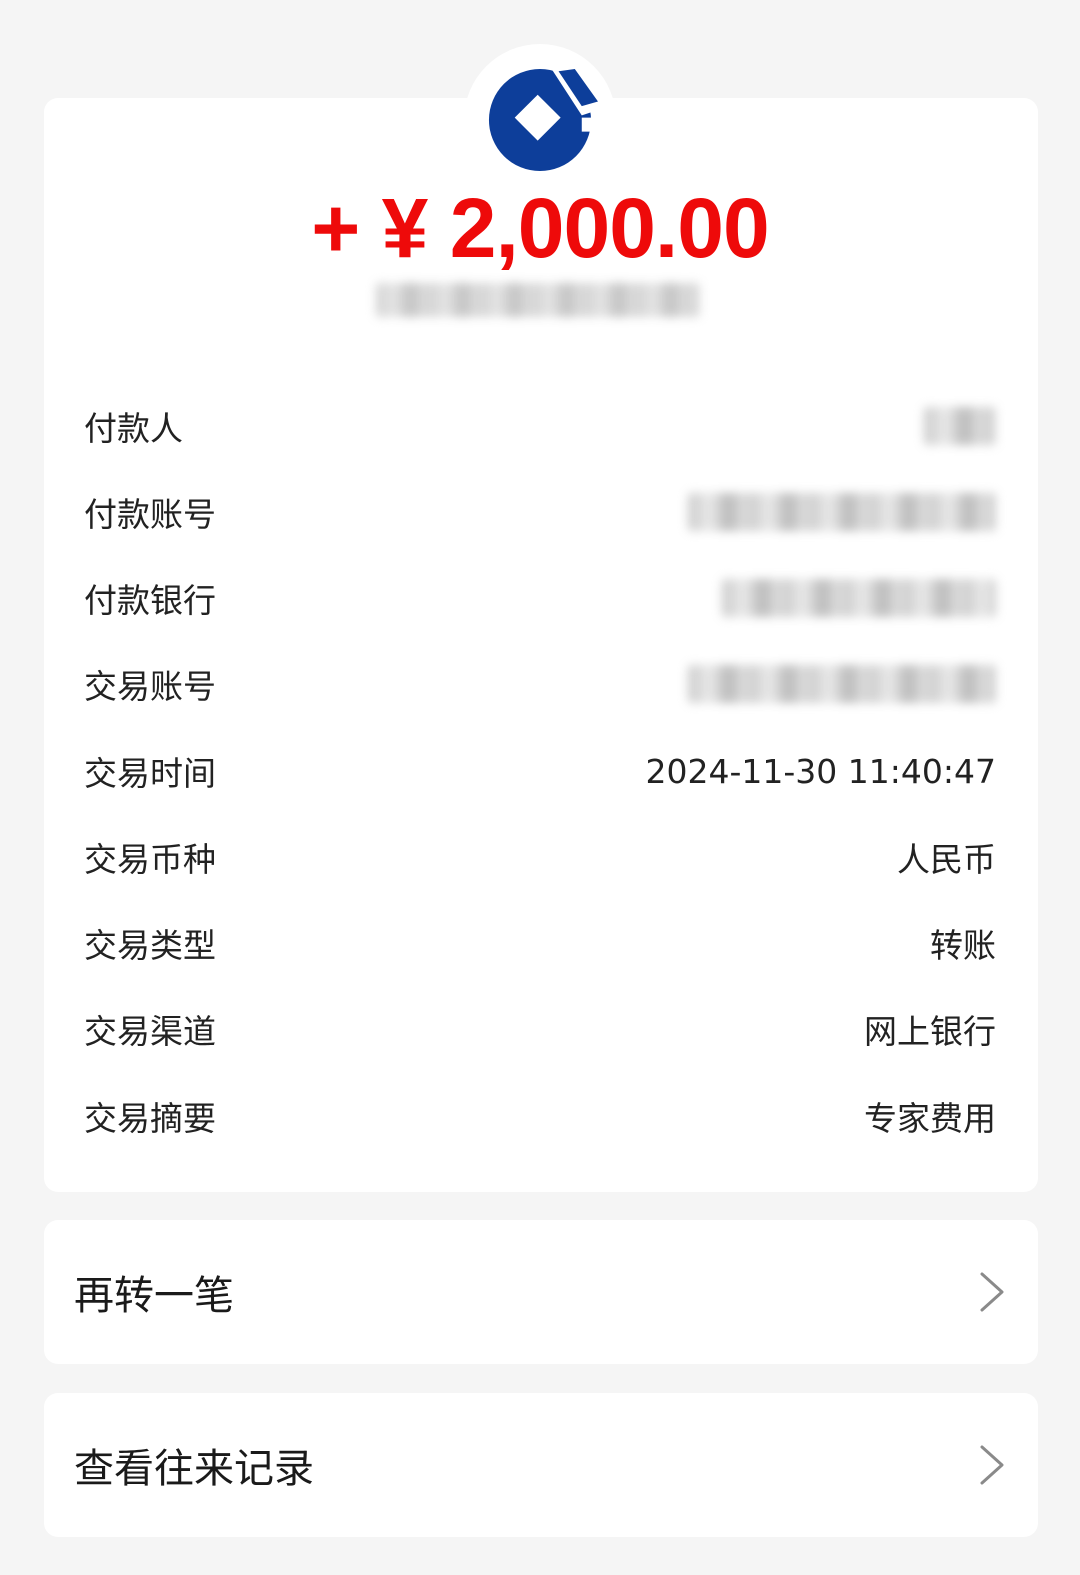 Image resolution: width=1080 pixels, height=1575 pixels. What do you see at coordinates (154, 1296) in the screenshot?
I see `transfer-again-label: 再转一笔` at bounding box center [154, 1296].